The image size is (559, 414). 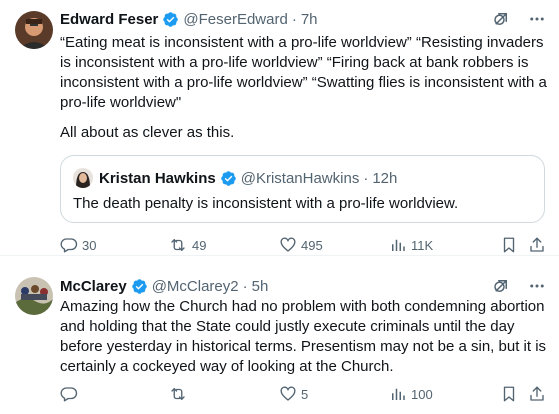 I want to click on like-button: 5, so click(x=293, y=394).